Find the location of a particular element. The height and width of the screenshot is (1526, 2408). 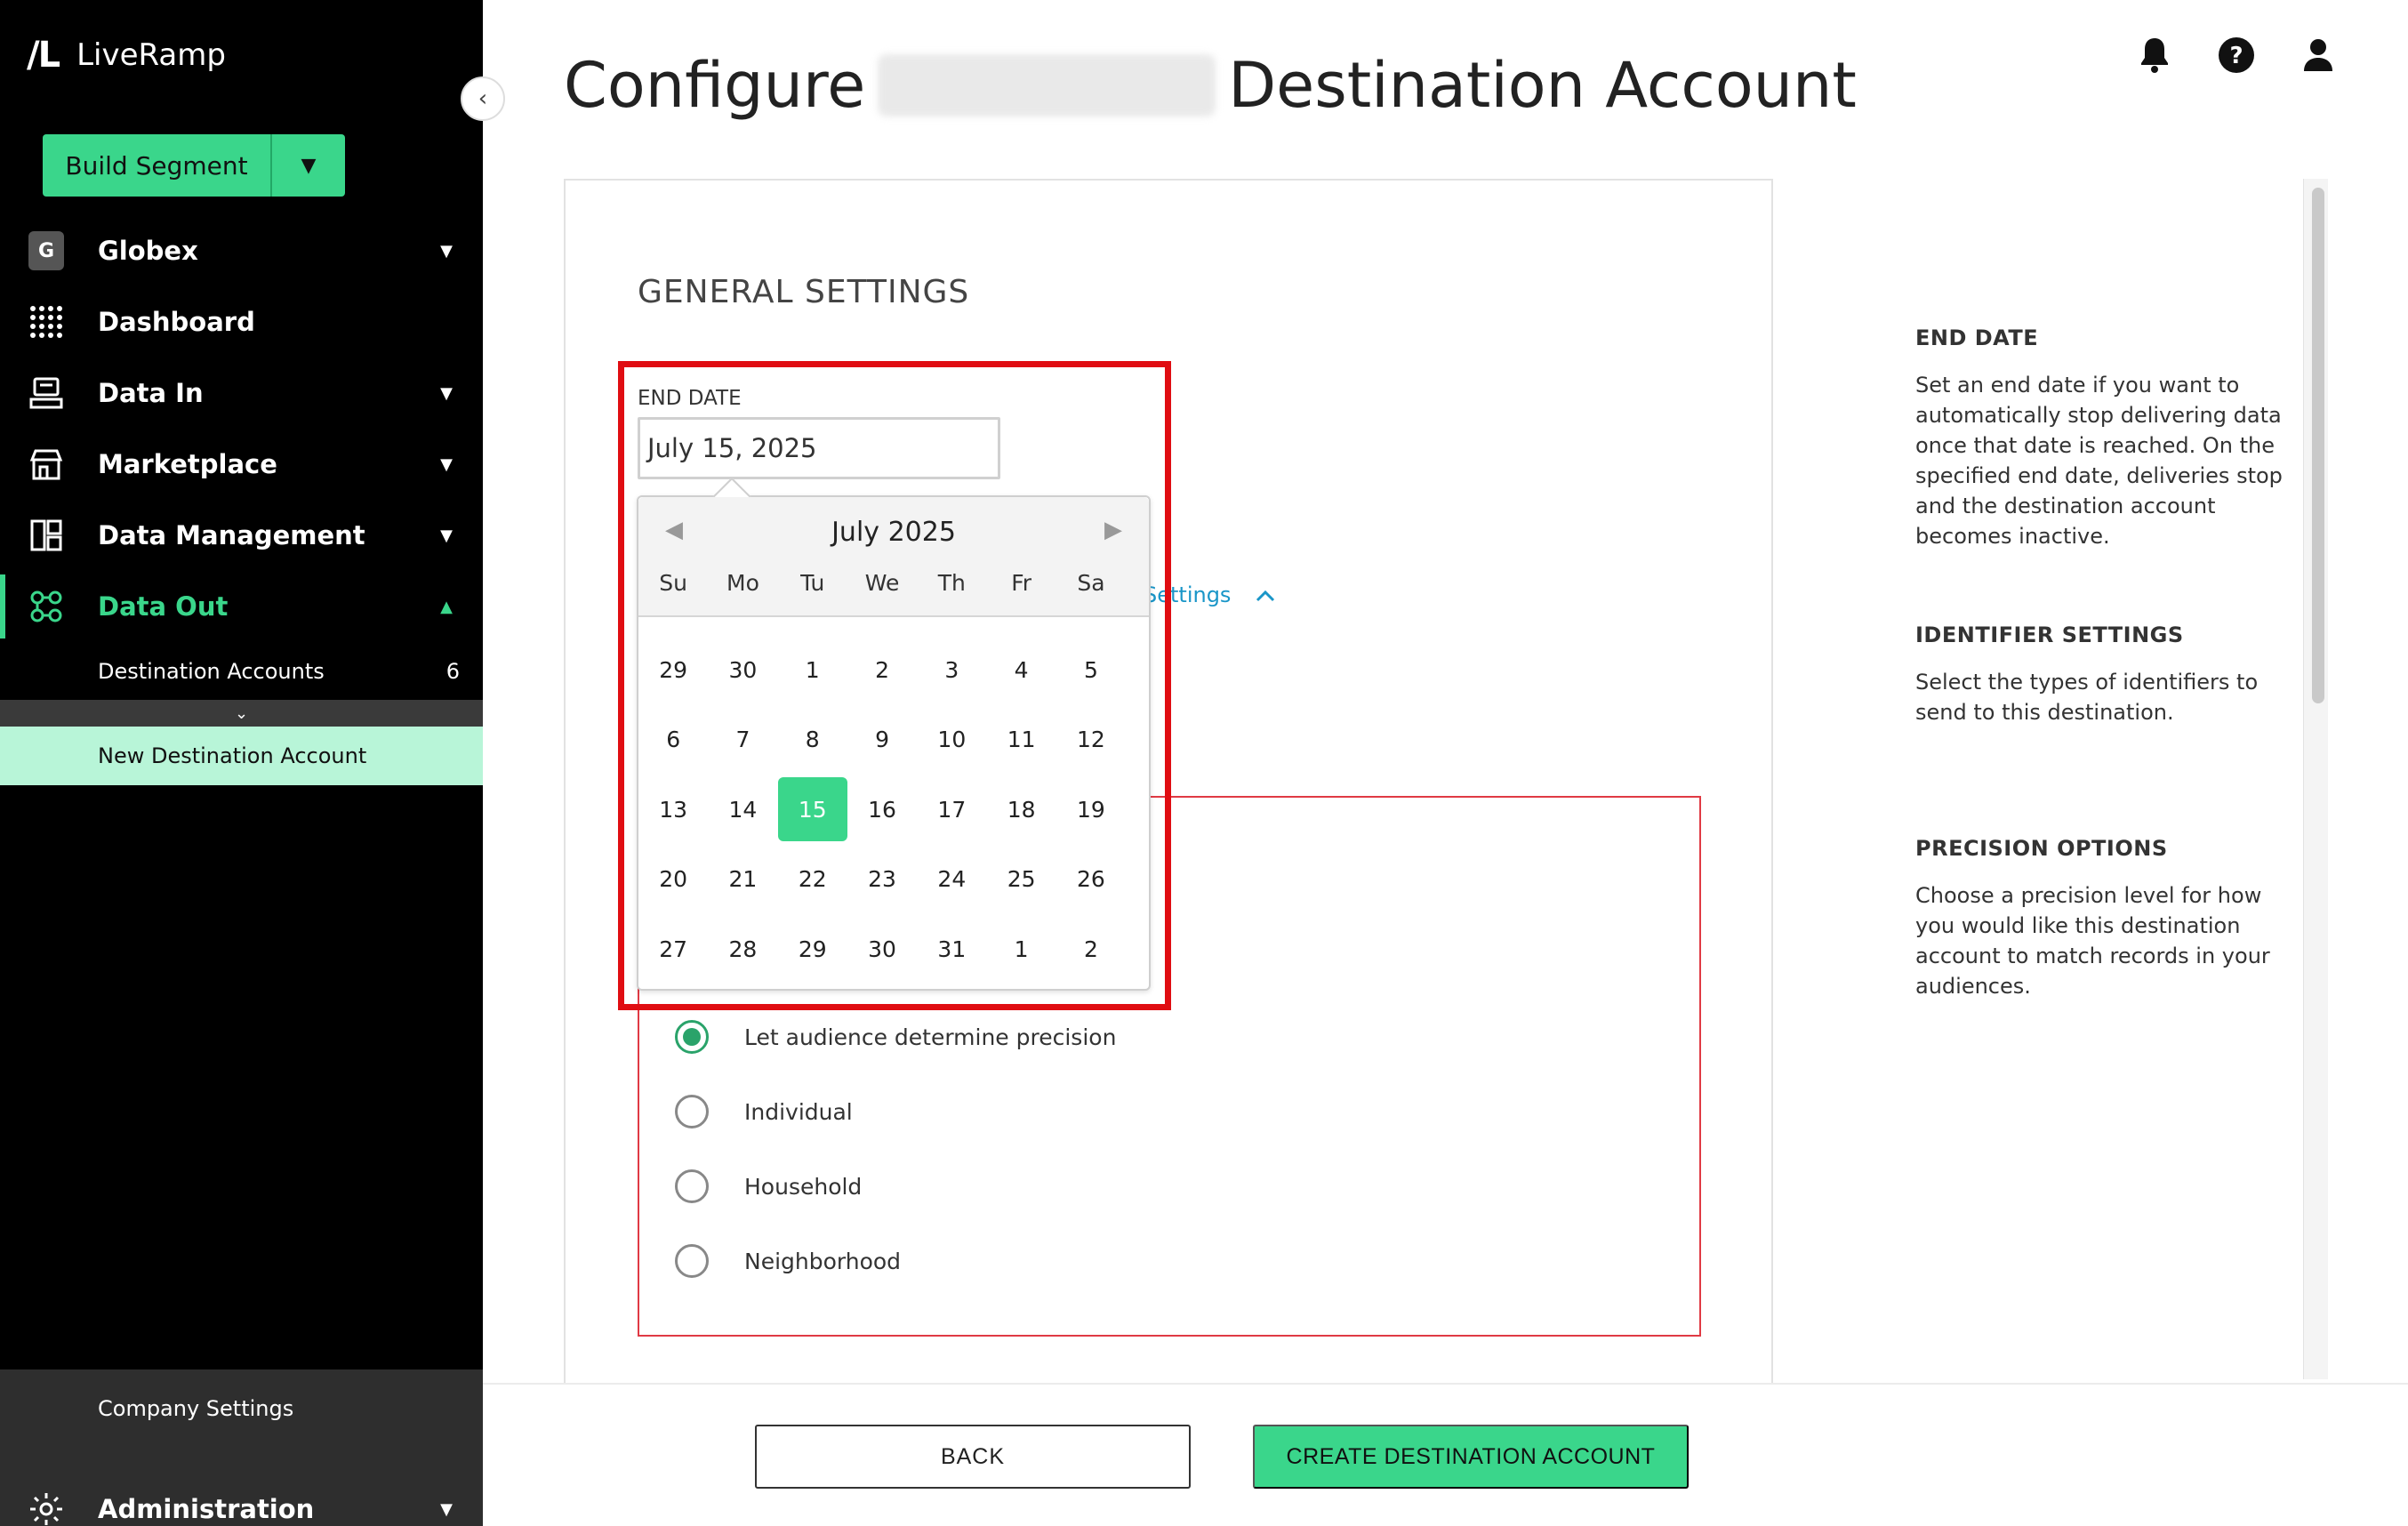

radio-selected is located at coordinates (692, 1037).